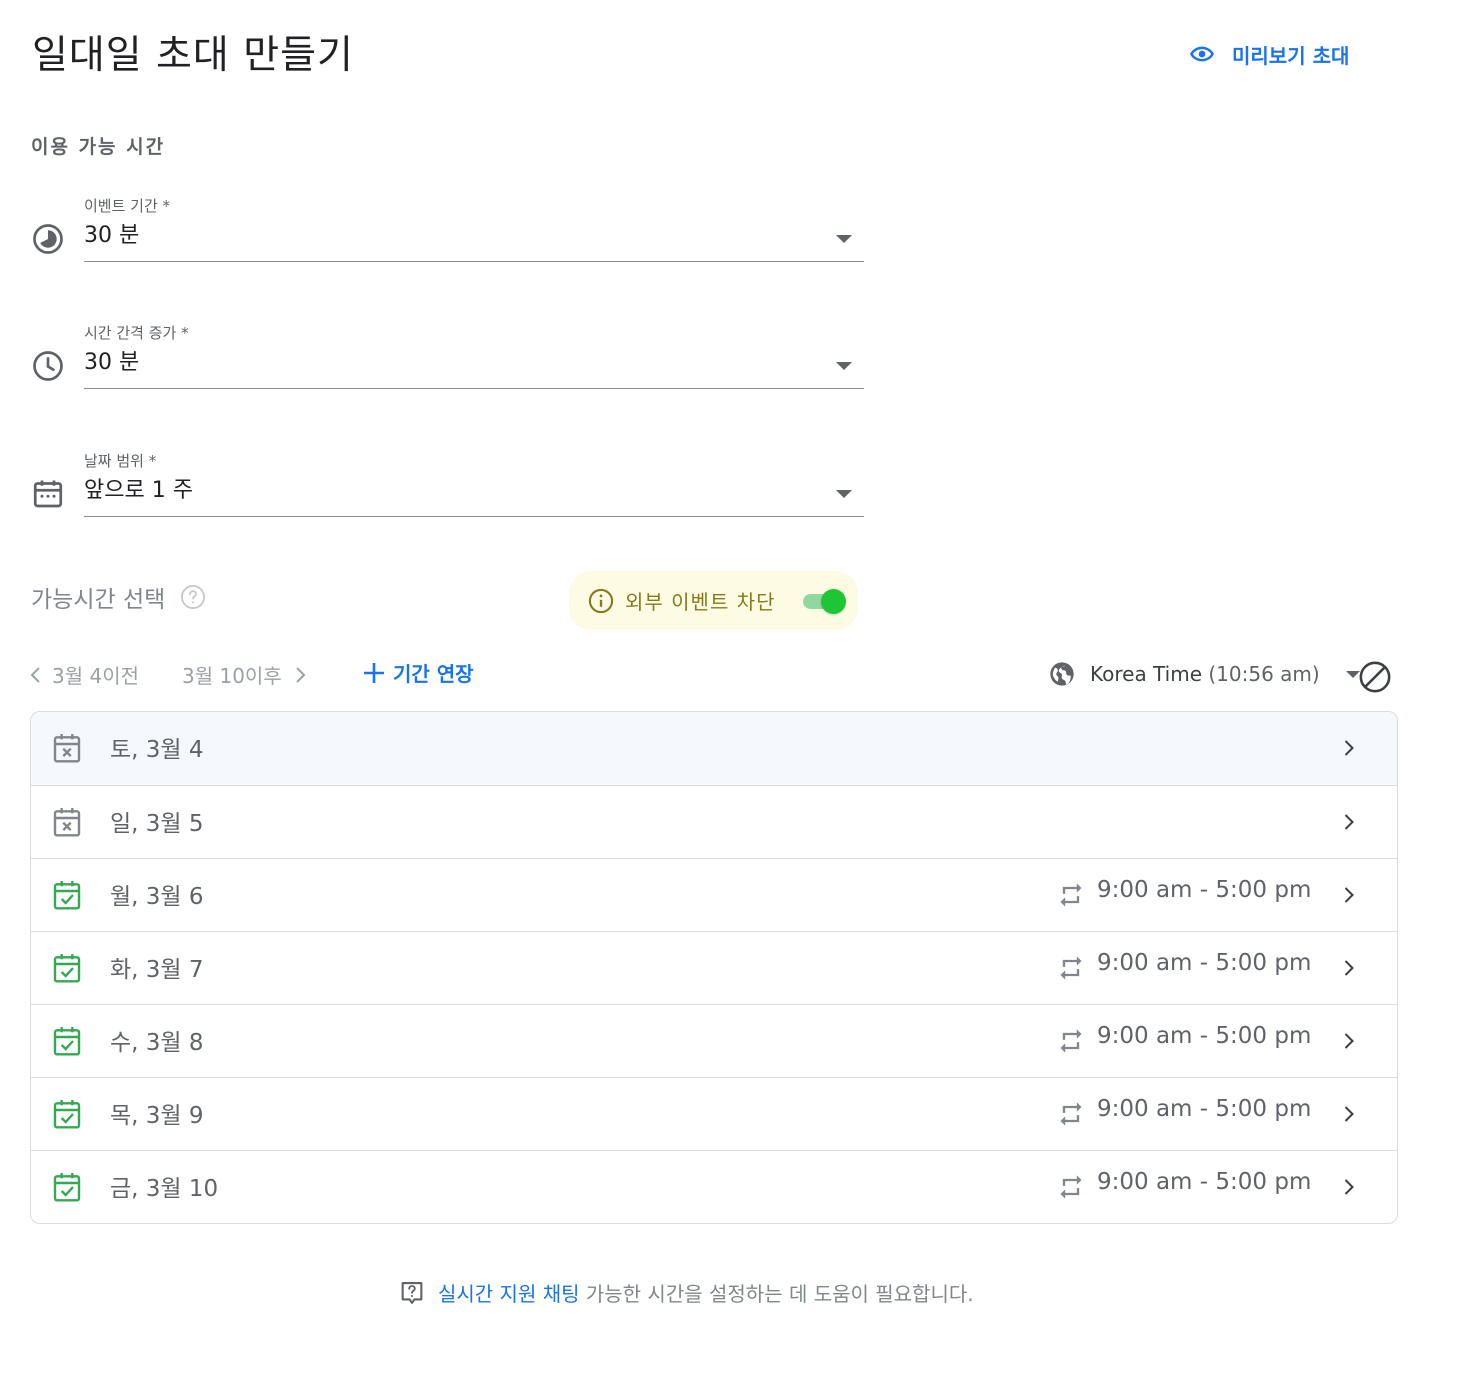 Image resolution: width=1479 pixels, height=1374 pixels. What do you see at coordinates (1375, 677) in the screenshot?
I see `block-icon` at bounding box center [1375, 677].